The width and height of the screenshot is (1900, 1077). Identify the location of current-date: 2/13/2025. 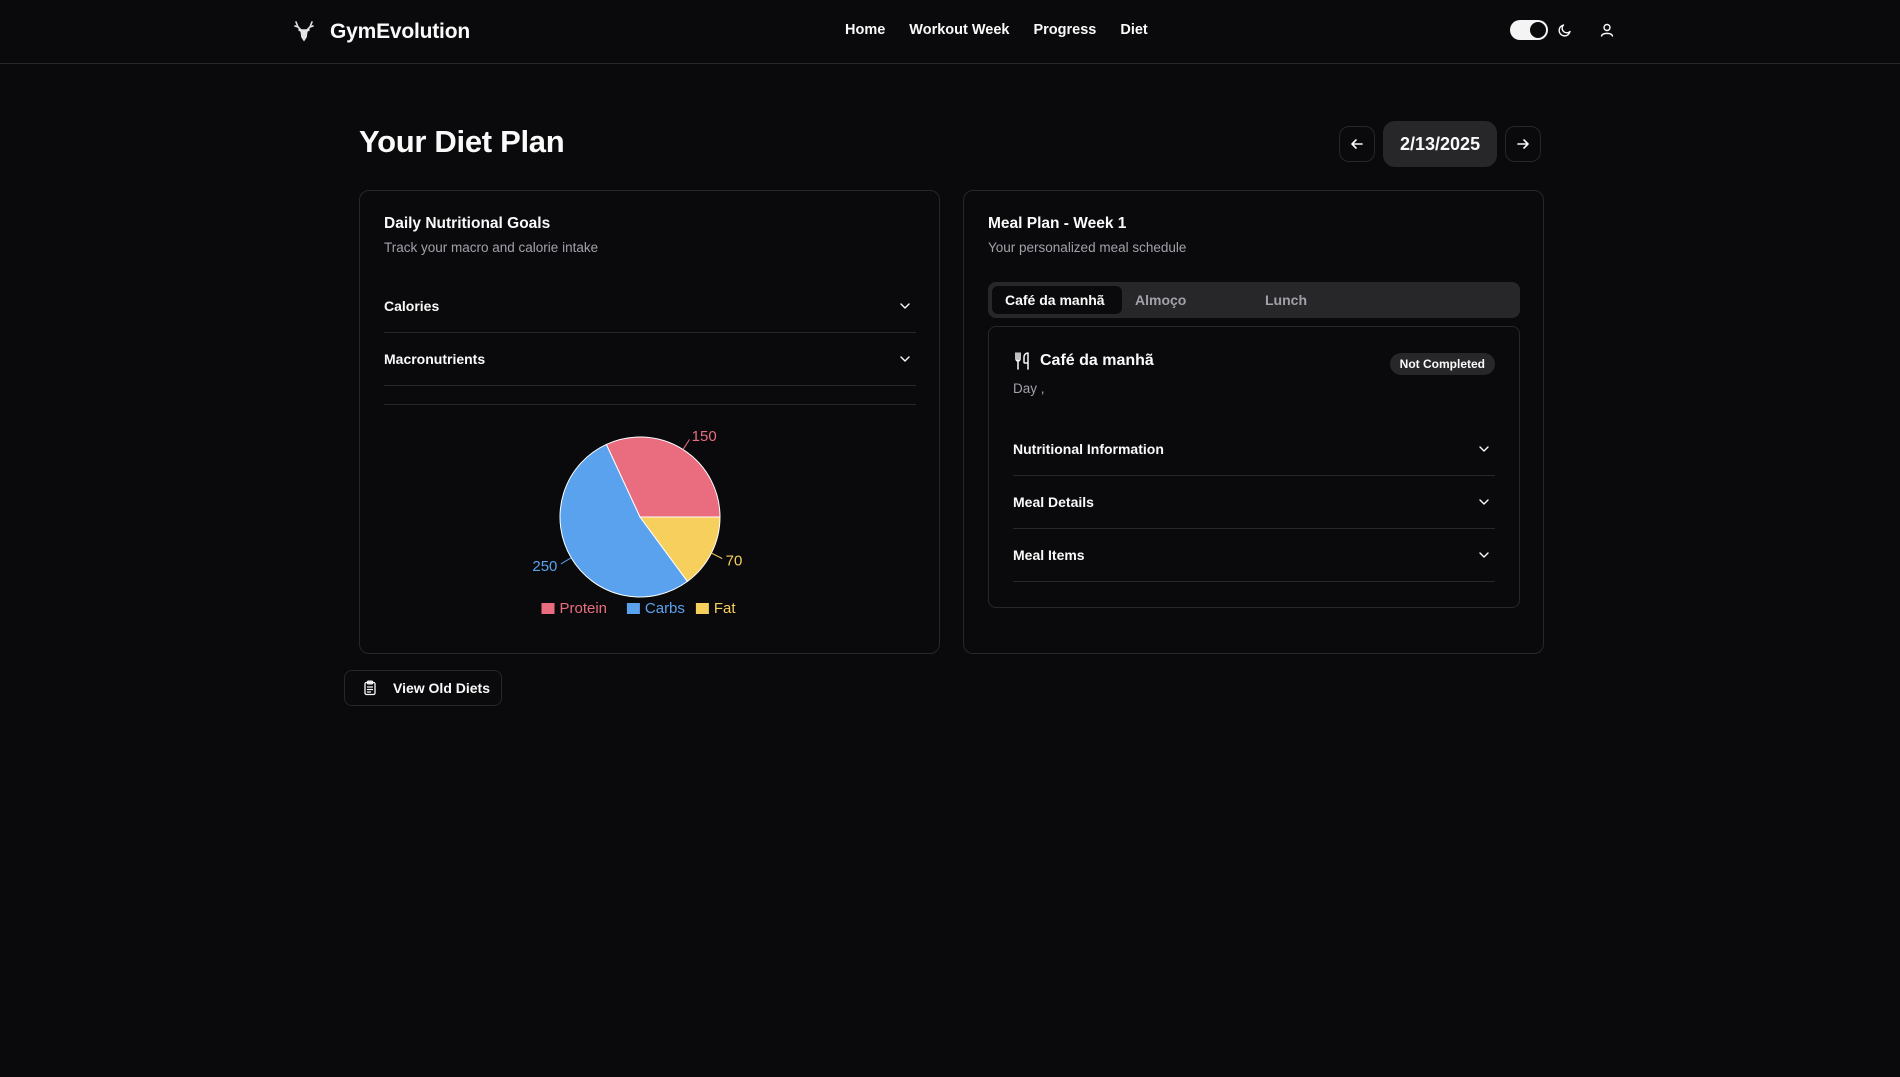
(1440, 144).